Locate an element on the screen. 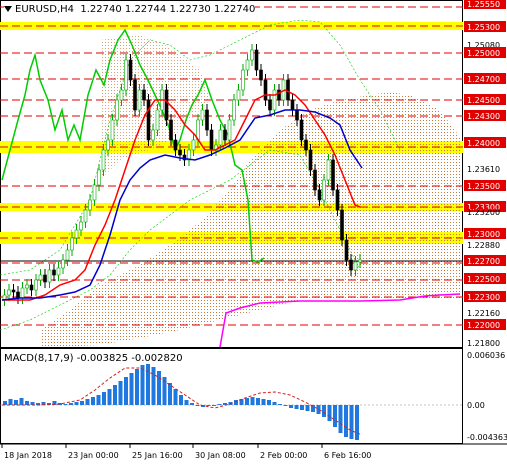 This screenshot has height=466, width=507. price-label: 1.25550 is located at coordinates (483, 4).